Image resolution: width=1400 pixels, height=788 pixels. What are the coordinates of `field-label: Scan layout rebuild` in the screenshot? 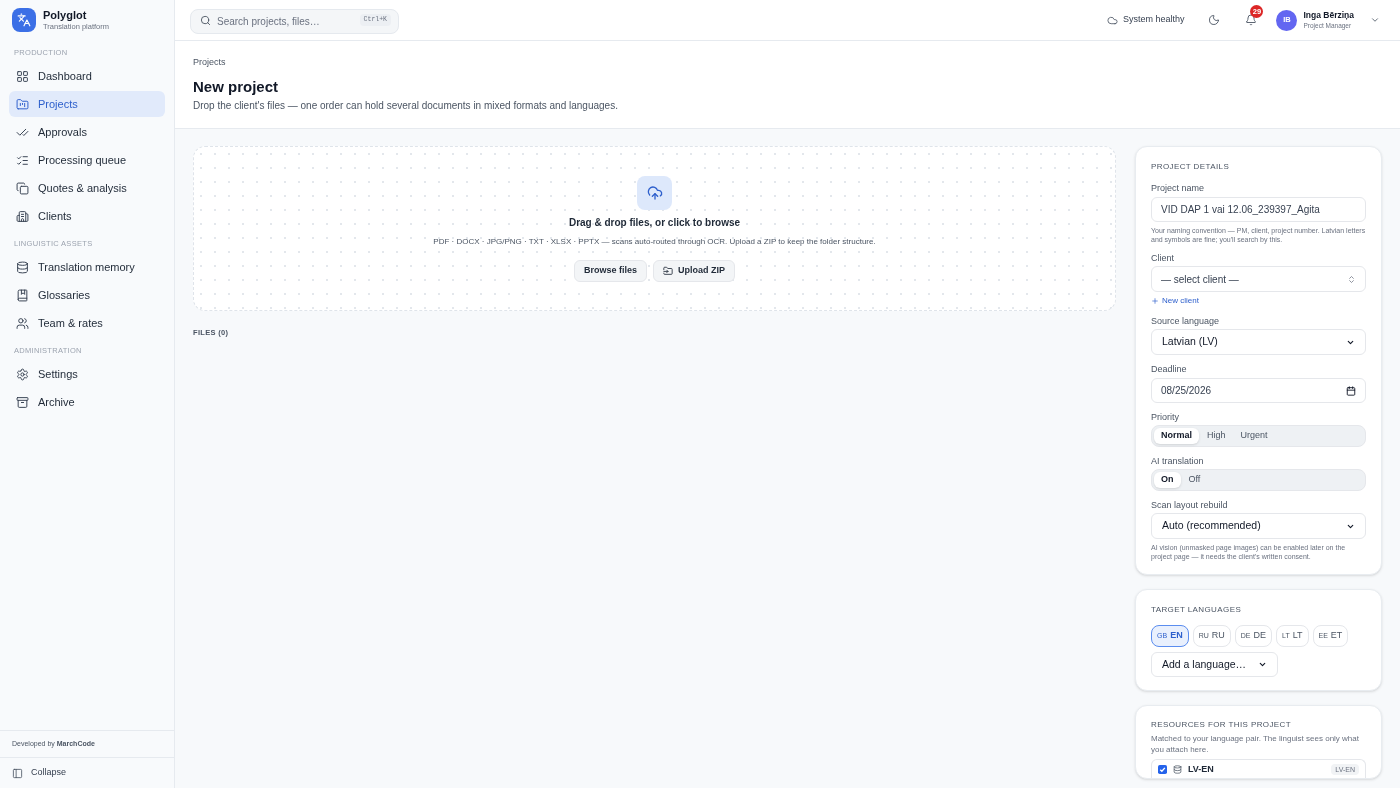 It's located at (1190, 505).